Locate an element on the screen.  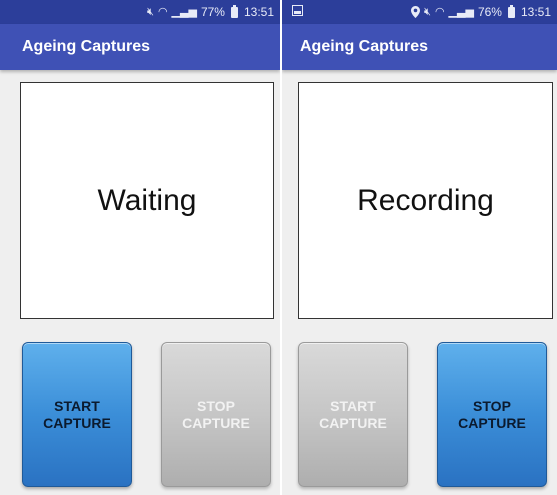
status-text: Recording is located at coordinates (425, 200).